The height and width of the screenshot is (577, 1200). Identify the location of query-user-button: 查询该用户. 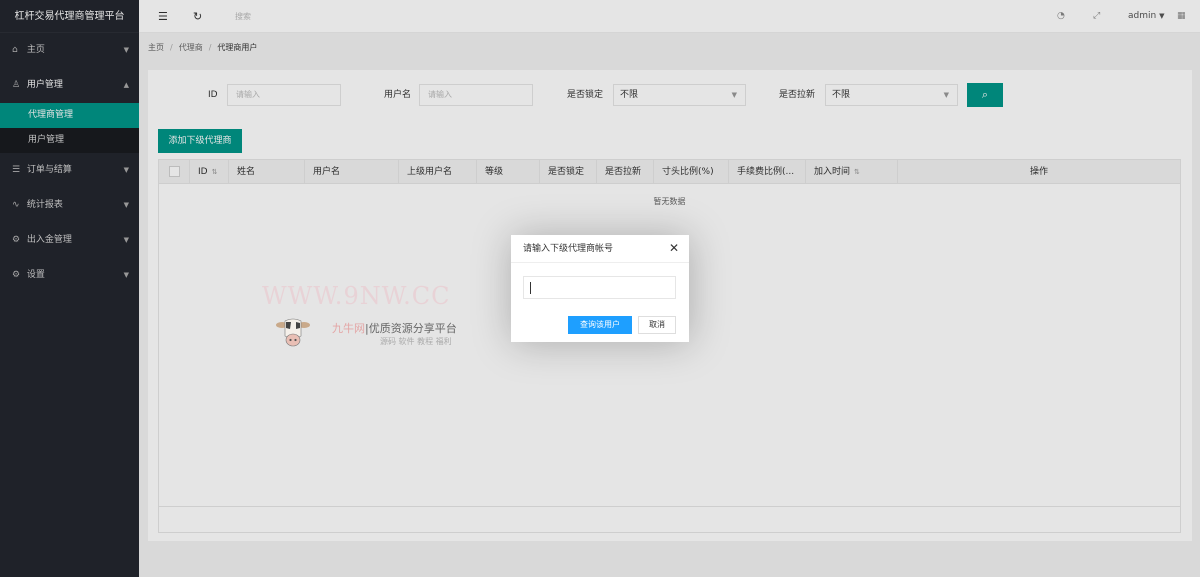
(600, 325).